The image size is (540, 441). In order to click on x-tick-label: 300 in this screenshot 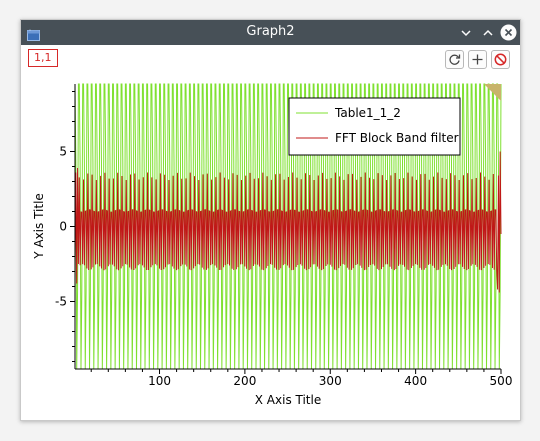, I will do `click(330, 381)`.